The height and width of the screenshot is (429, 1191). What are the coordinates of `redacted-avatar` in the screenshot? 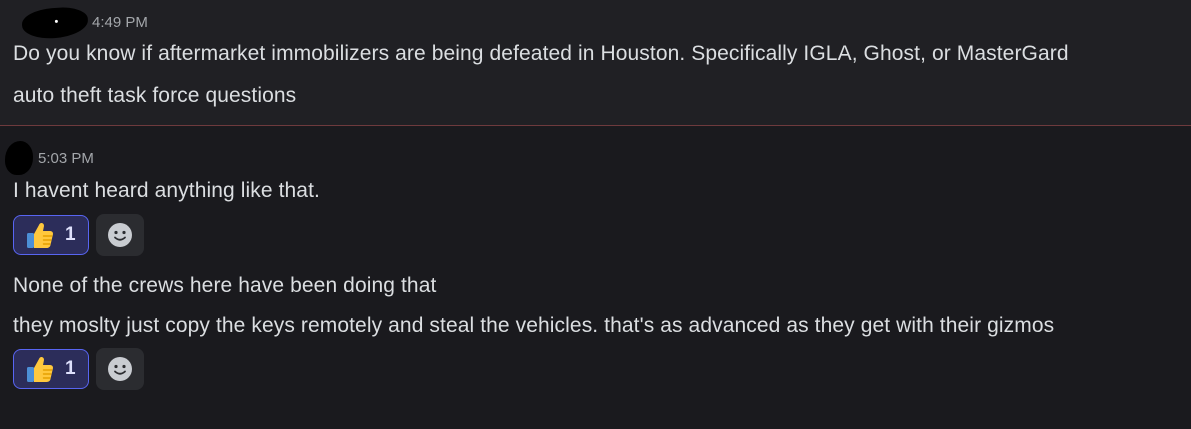 It's located at (19, 158).